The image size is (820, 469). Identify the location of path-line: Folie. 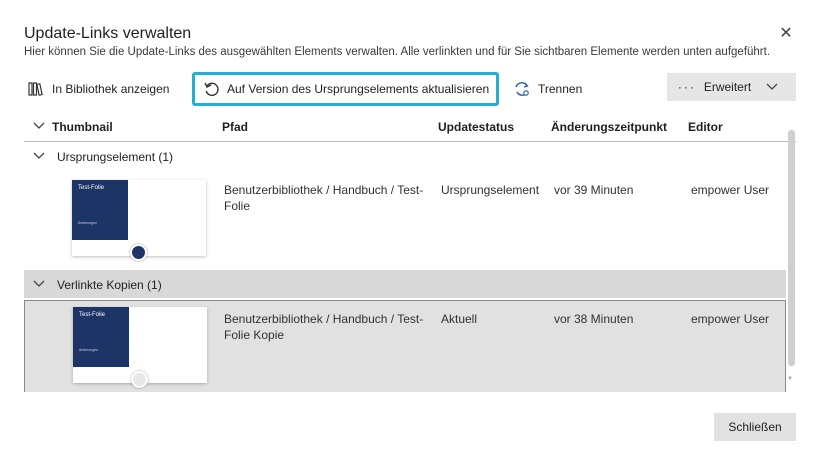
(237, 206).